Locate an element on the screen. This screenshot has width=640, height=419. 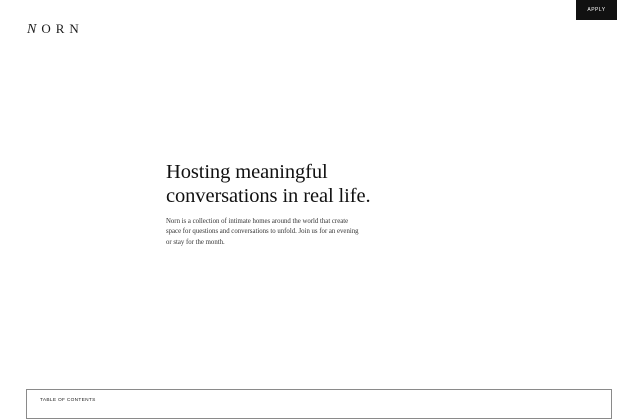
hero-title-line-2: conversations in real life. is located at coordinates (268, 196).